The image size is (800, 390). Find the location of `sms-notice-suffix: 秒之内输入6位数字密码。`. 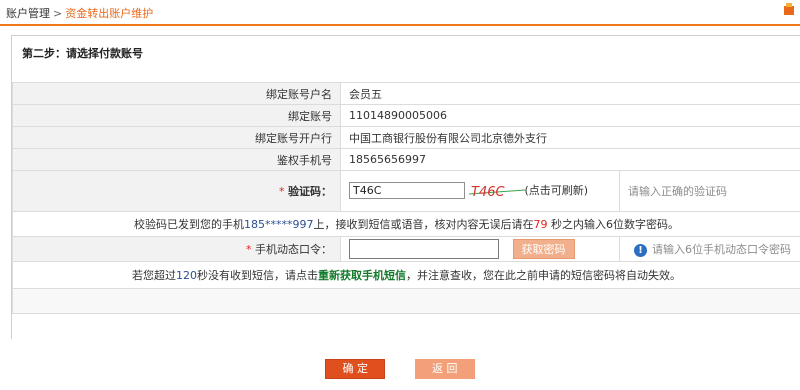

sms-notice-suffix: 秒之内输入6位数字密码。 is located at coordinates (613, 224).